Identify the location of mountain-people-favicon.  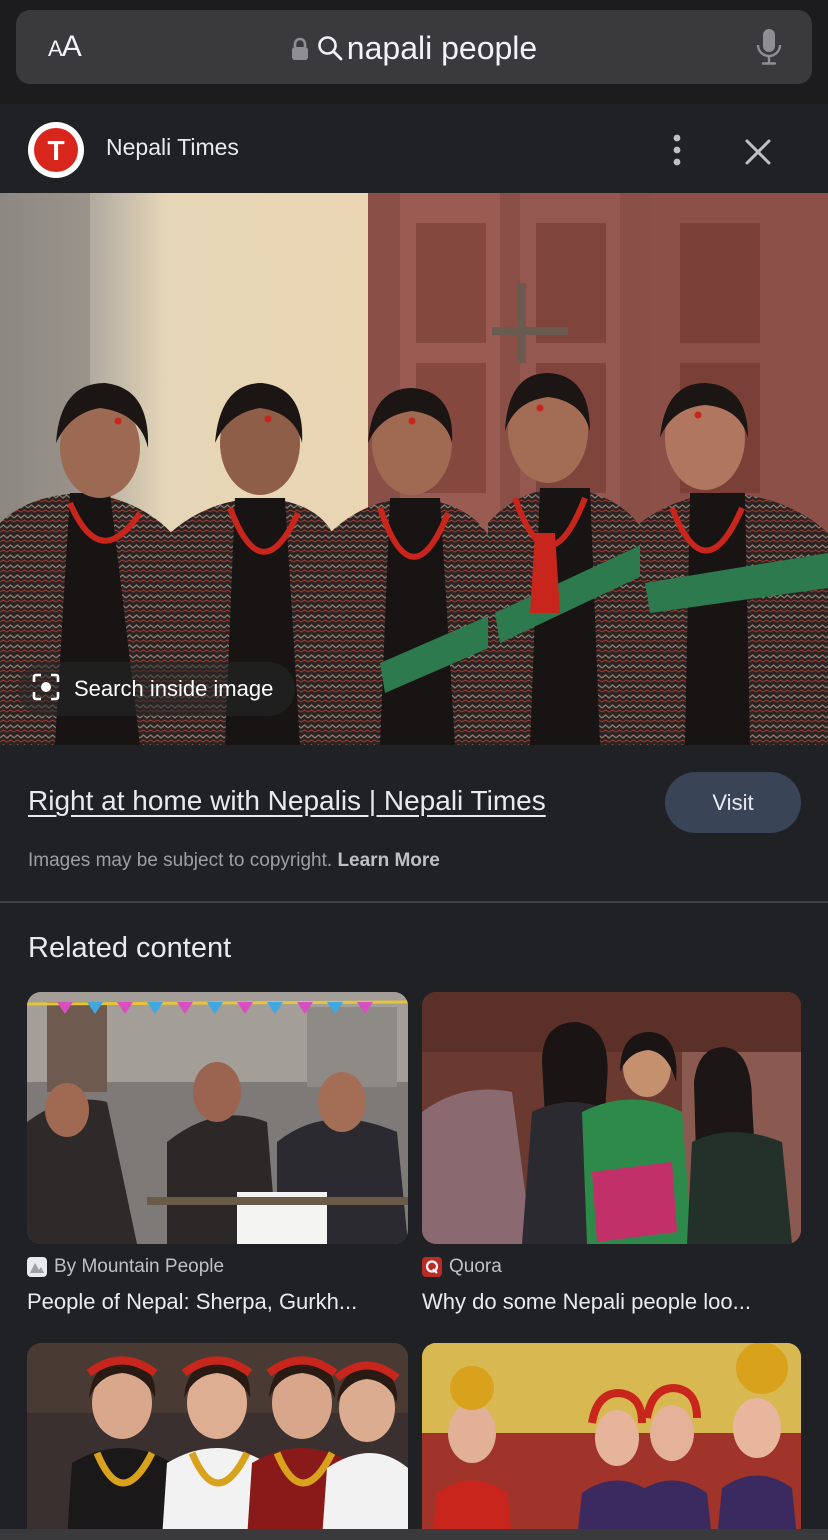
(37, 1267).